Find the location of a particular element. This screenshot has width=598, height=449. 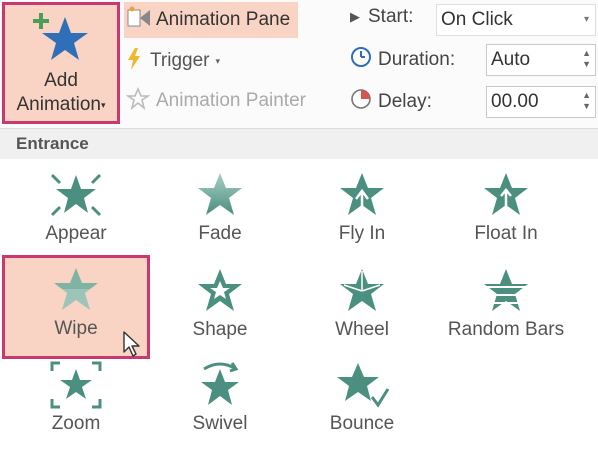

mouse-pointer-icon is located at coordinates (132, 346).